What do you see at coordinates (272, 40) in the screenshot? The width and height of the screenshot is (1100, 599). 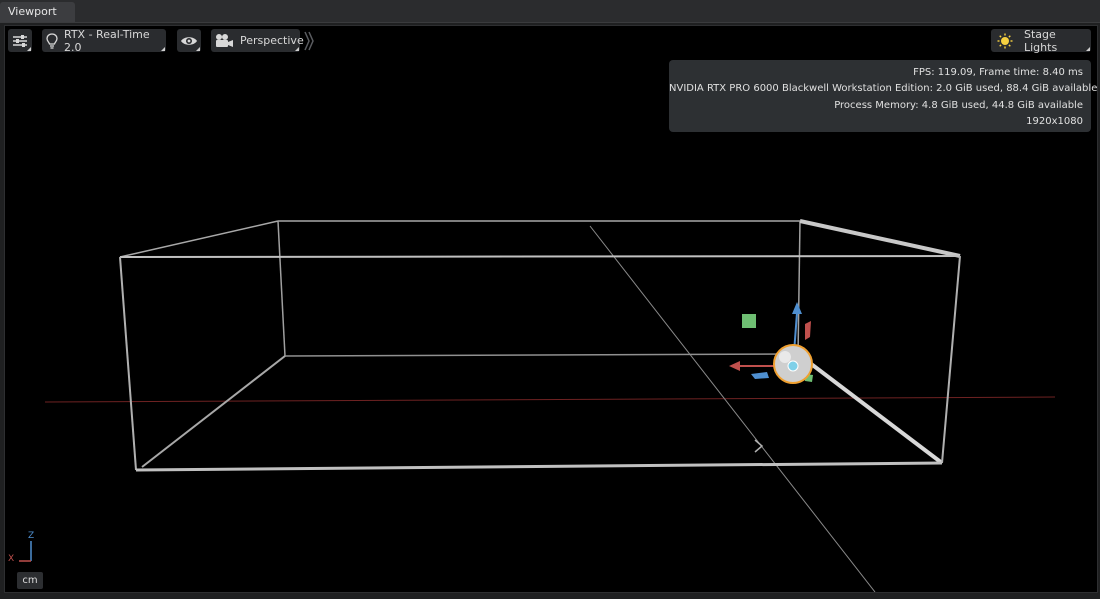 I see `camera-label: Perspective` at bounding box center [272, 40].